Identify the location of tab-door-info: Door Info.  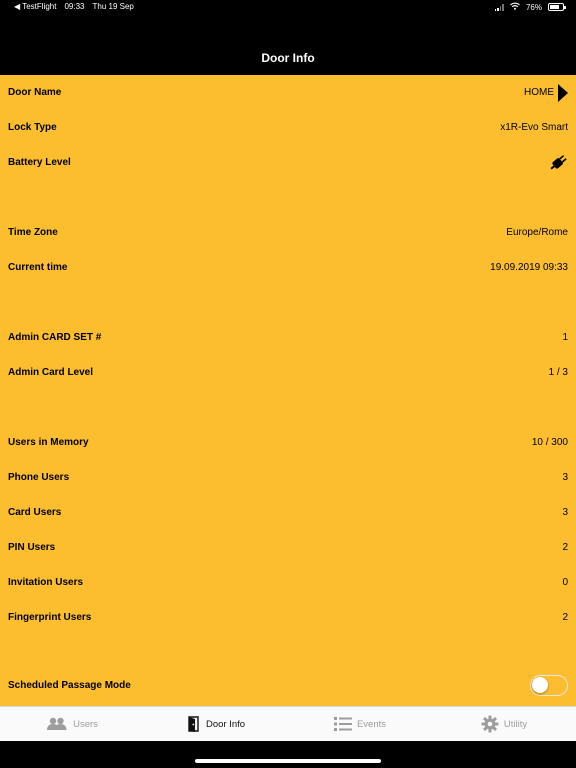
(216, 724).